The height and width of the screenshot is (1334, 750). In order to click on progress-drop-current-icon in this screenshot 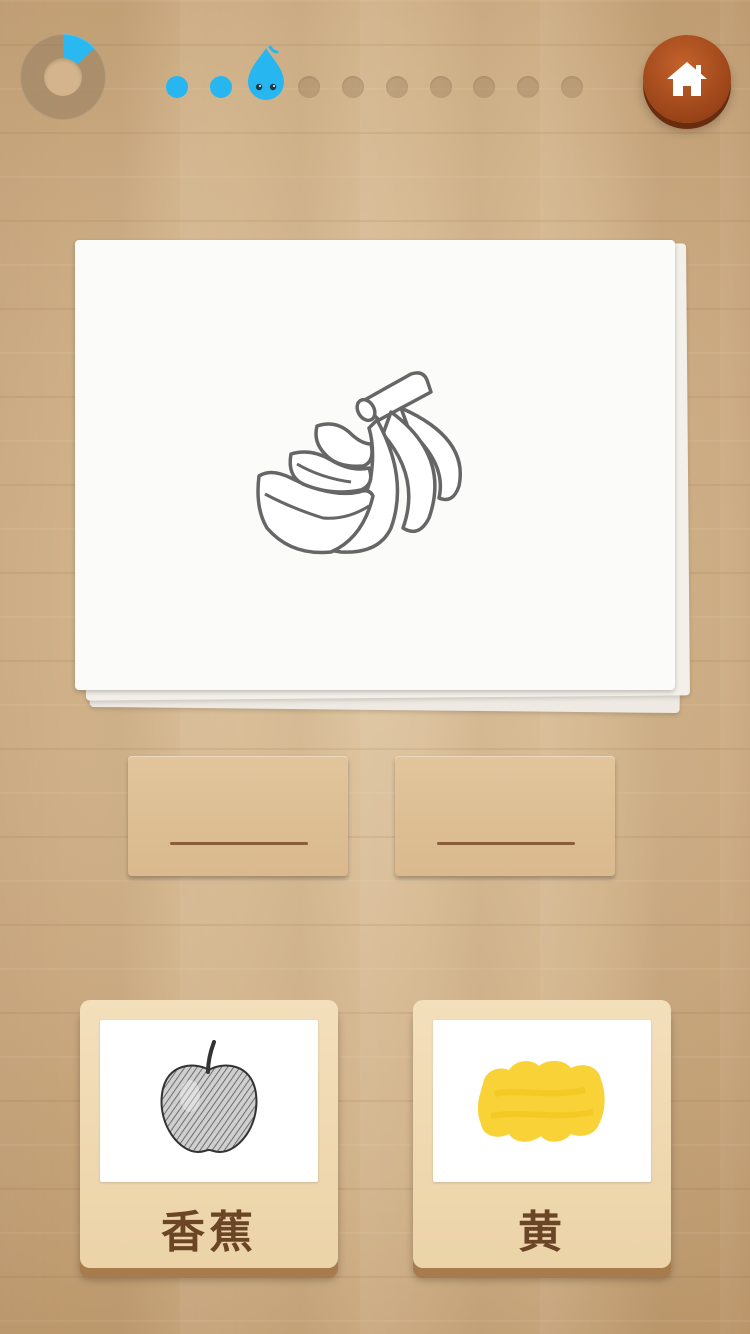, I will do `click(266, 73)`.